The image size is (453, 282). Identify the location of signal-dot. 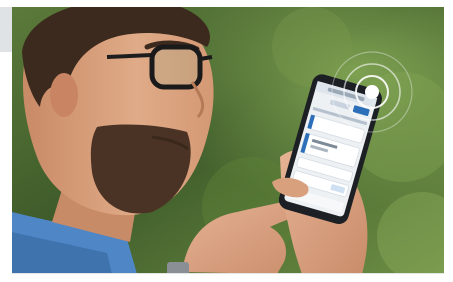
(372, 92).